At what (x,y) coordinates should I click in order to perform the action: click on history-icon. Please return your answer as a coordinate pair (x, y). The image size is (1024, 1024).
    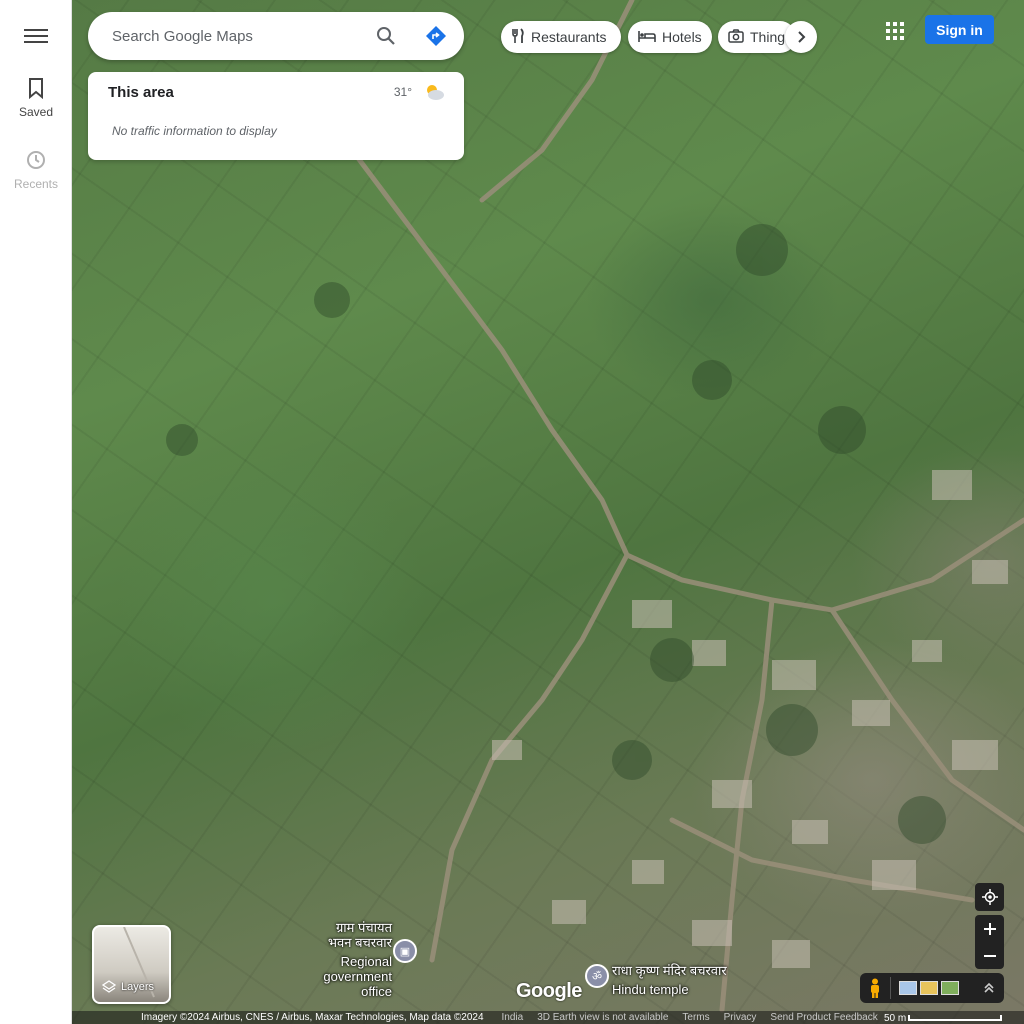
    Looking at the image, I should click on (36, 160).